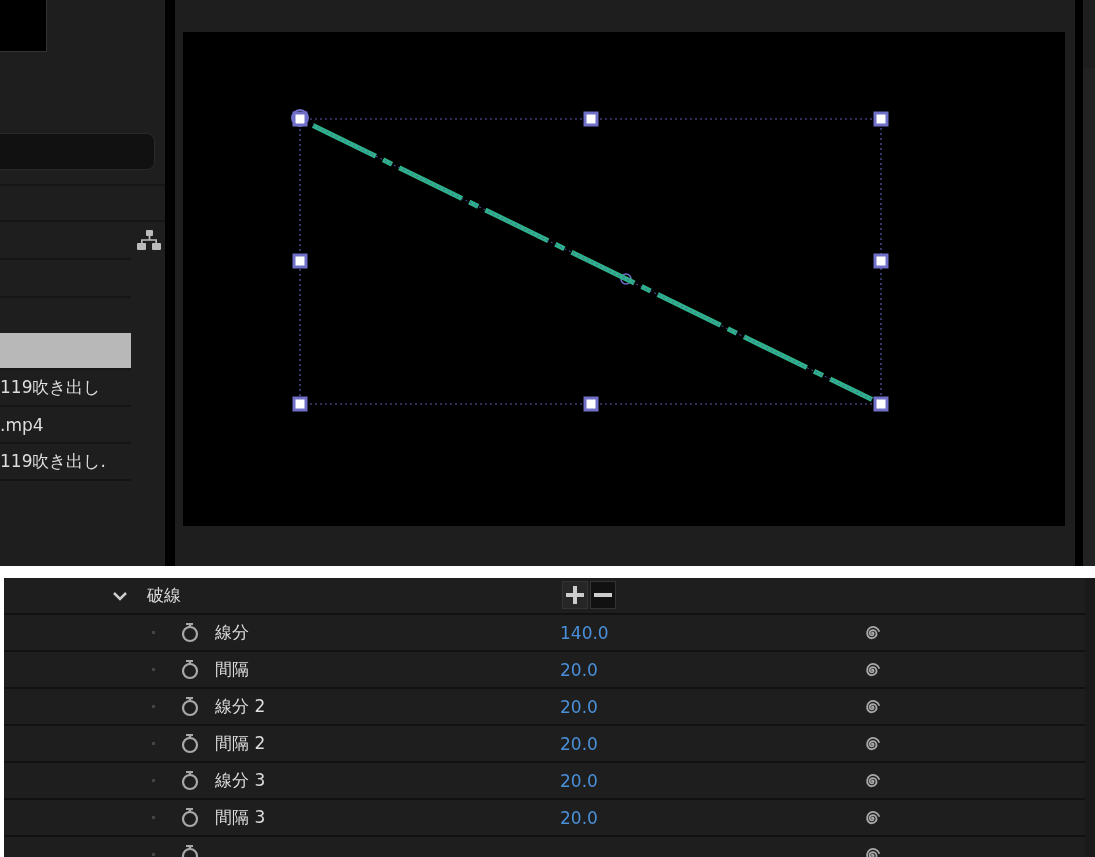 The width and height of the screenshot is (1095, 857). I want to click on selected-item, so click(65, 351).